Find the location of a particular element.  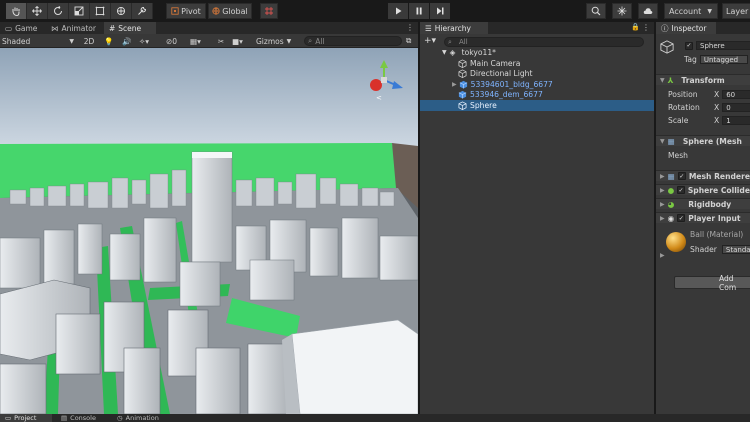

camera-dropdown: ■▾ is located at coordinates (237, 41).